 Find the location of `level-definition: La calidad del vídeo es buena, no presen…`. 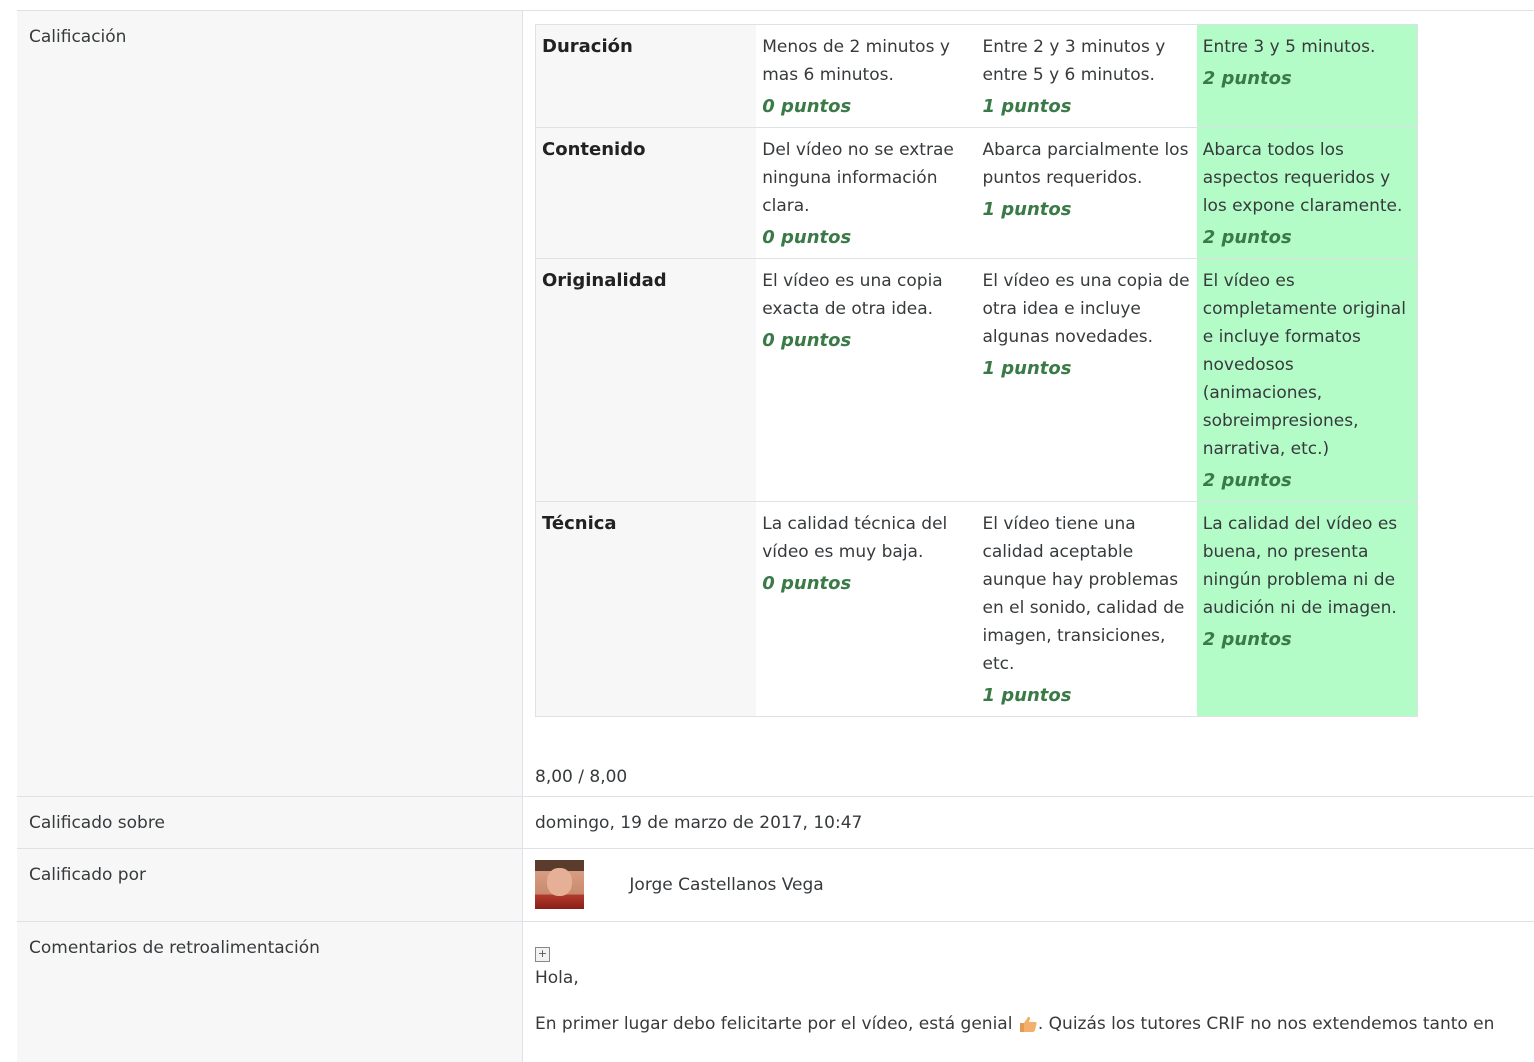

level-definition: La calidad del vídeo es buena, no presen… is located at coordinates (1300, 566).